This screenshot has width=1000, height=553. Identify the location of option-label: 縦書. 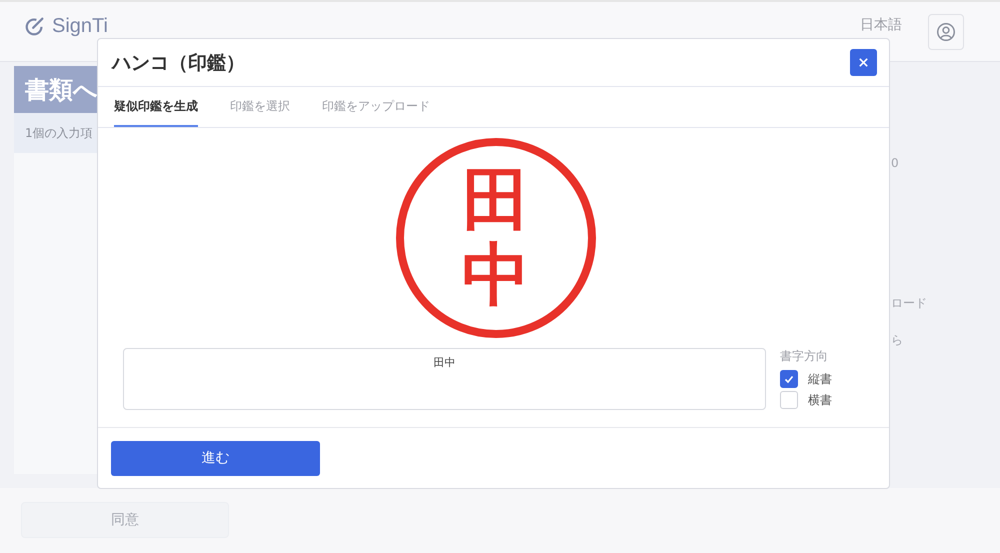
(820, 379).